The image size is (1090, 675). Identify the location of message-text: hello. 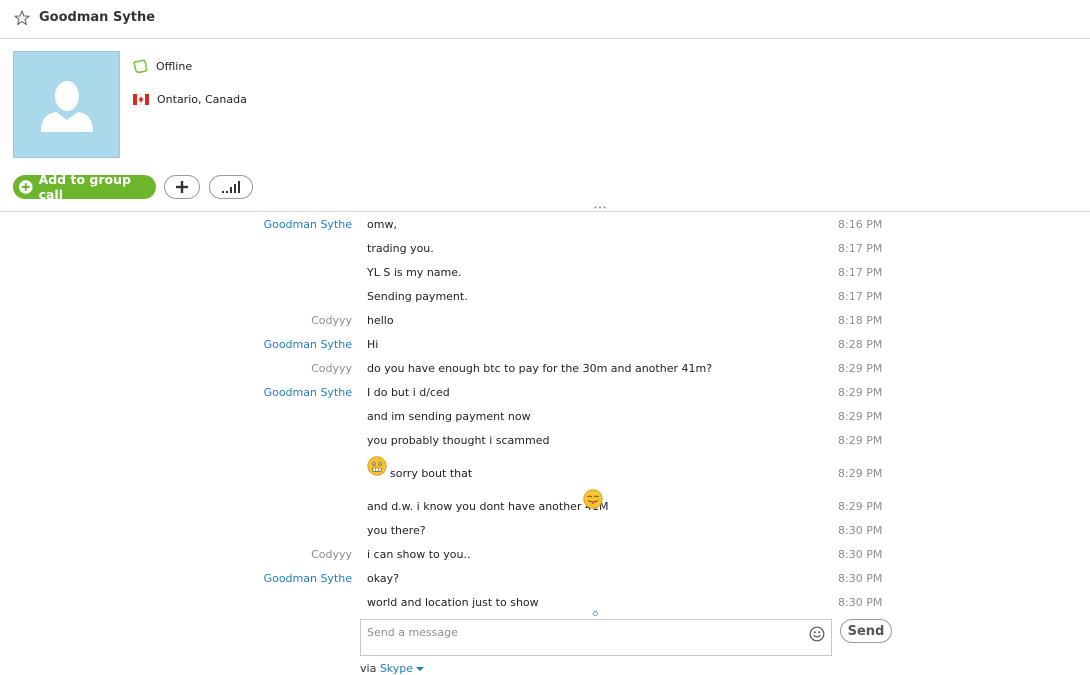
(380, 320).